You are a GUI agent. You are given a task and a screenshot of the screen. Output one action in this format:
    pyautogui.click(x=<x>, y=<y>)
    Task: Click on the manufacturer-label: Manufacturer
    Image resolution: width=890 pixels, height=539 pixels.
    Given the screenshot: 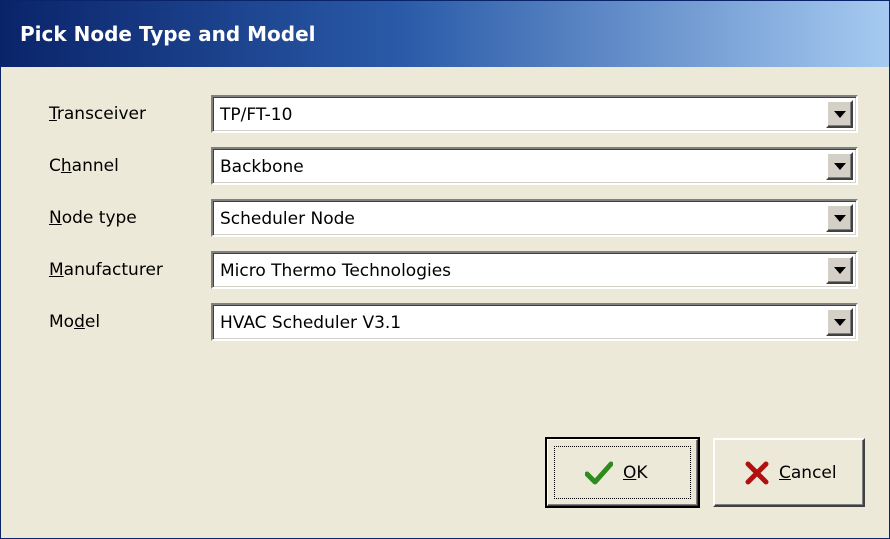 What is the action you would take?
    pyautogui.click(x=106, y=270)
    